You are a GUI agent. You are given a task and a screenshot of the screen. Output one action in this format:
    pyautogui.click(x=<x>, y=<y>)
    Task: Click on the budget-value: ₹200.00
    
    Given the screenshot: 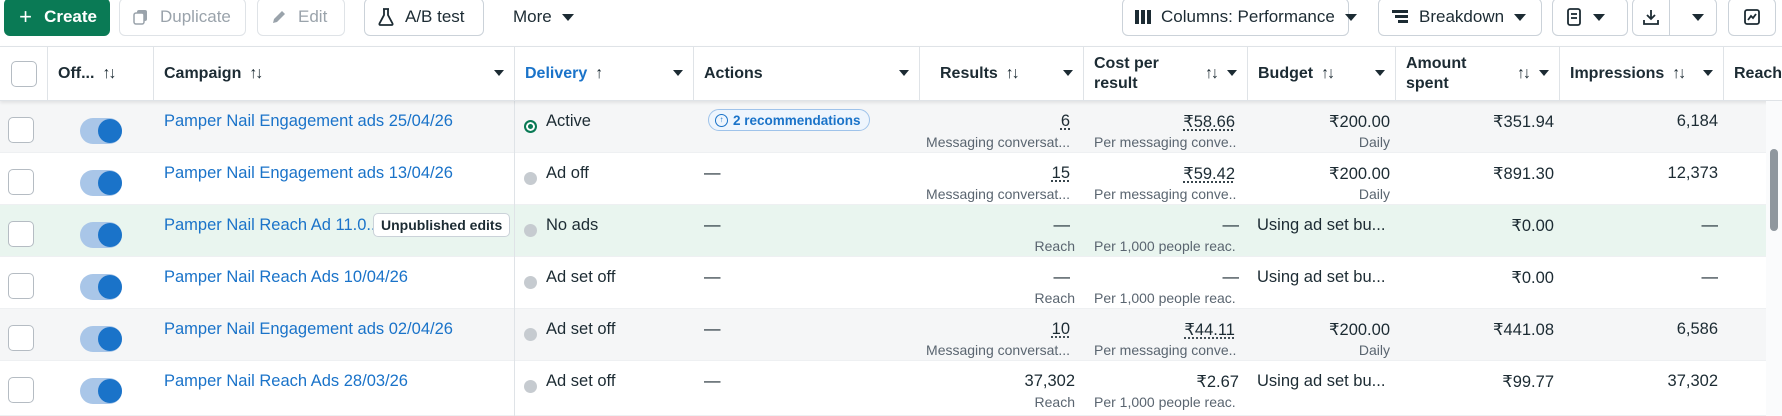 What is the action you would take?
    pyautogui.click(x=1359, y=122)
    